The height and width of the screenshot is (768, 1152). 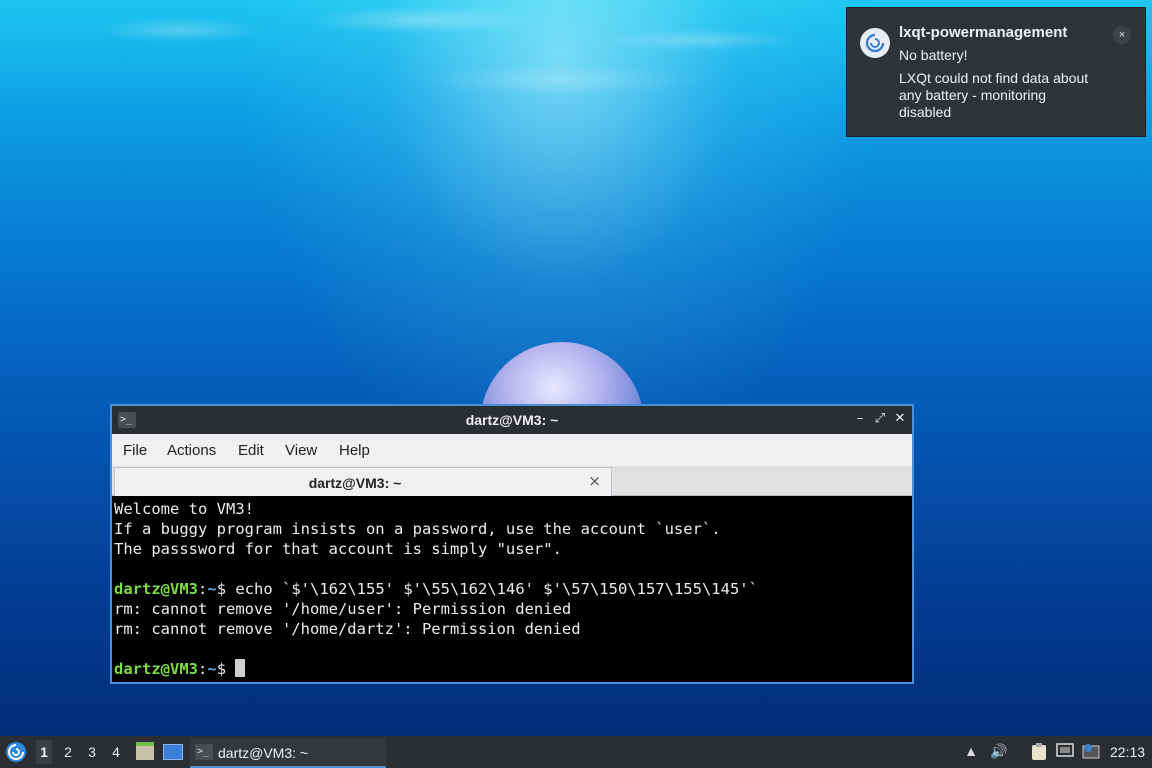 I want to click on window-titlebar: >_ dartz@VM3: ~ – ⤢ ✕, so click(x=512, y=420).